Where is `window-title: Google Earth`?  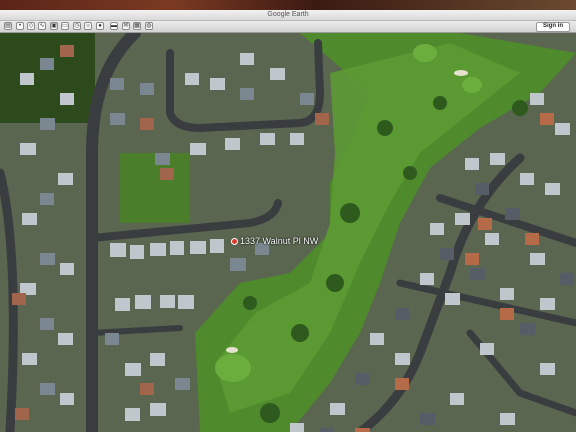
window-title: Google Earth is located at coordinates (288, 14).